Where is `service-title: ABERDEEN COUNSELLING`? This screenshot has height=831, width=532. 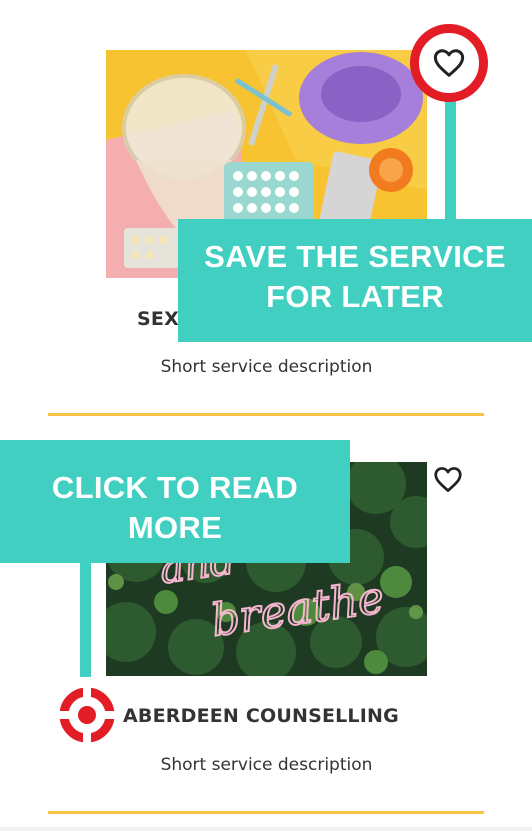 service-title: ABERDEEN COUNSELLING is located at coordinates (261, 716).